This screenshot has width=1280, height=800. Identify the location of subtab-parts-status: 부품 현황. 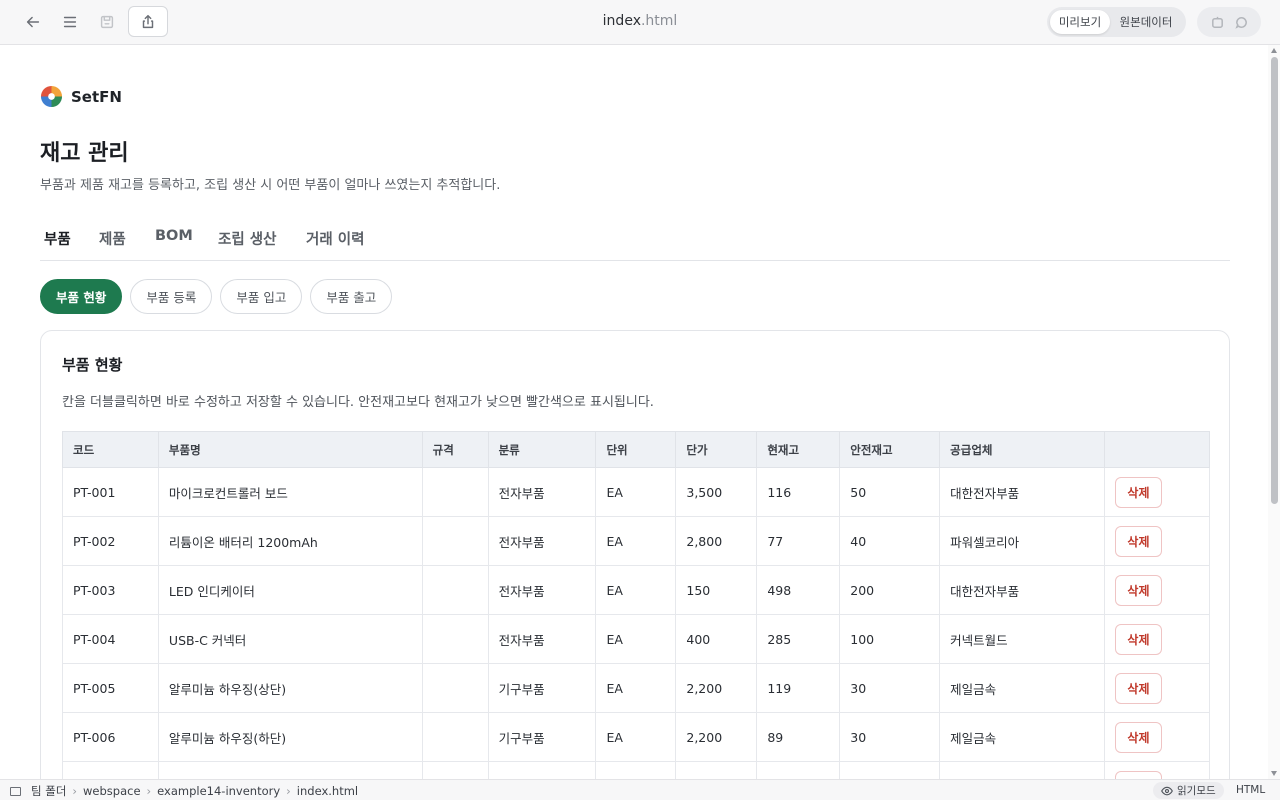
(81, 296).